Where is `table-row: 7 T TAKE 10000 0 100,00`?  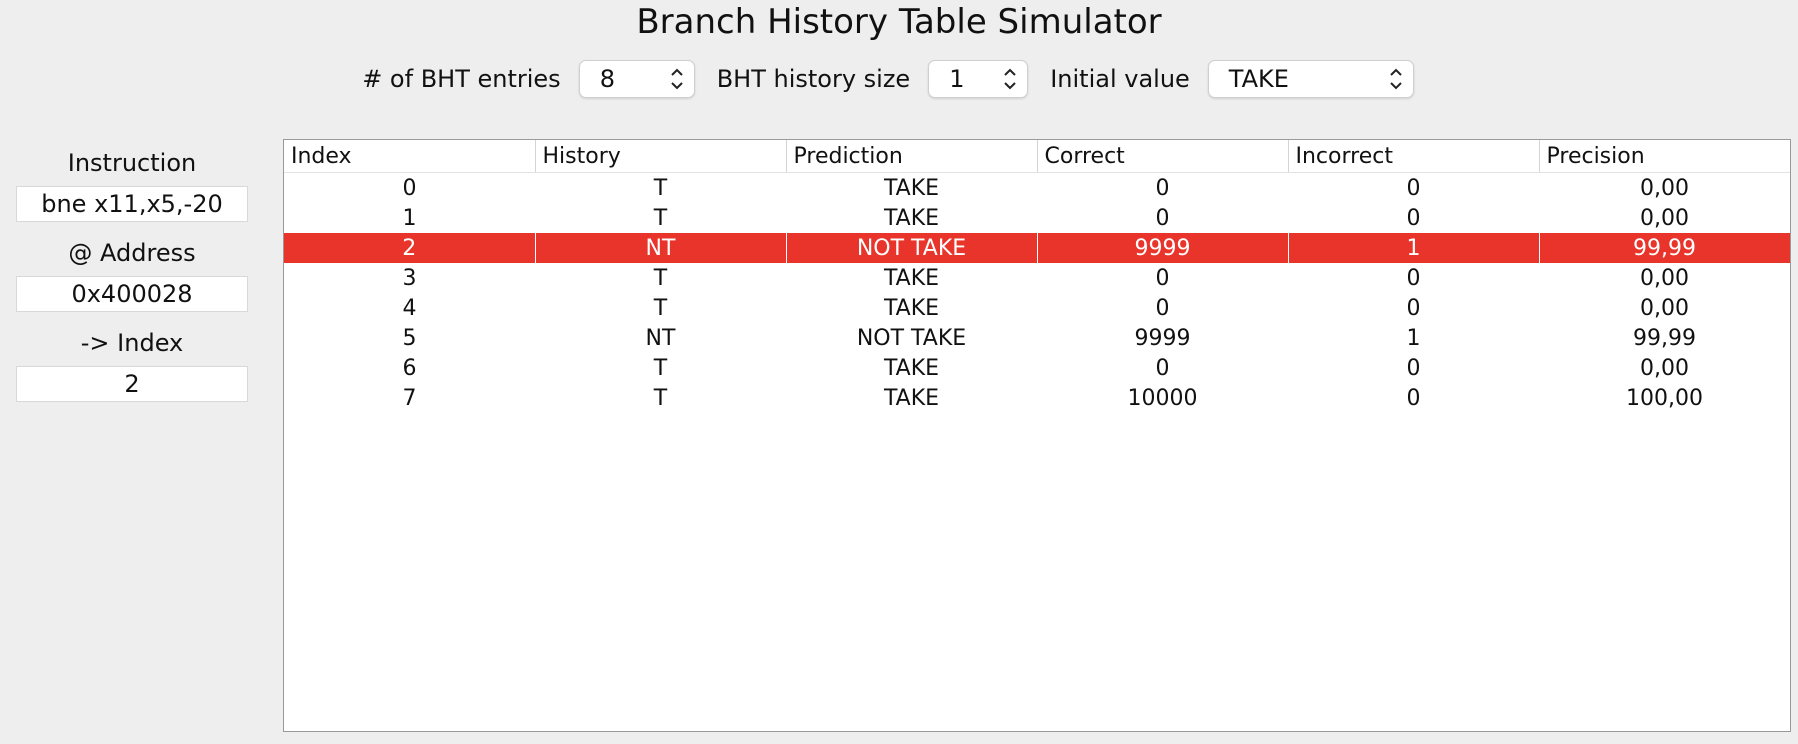
table-row: 7 T TAKE 10000 0 100,00 is located at coordinates (1037, 398).